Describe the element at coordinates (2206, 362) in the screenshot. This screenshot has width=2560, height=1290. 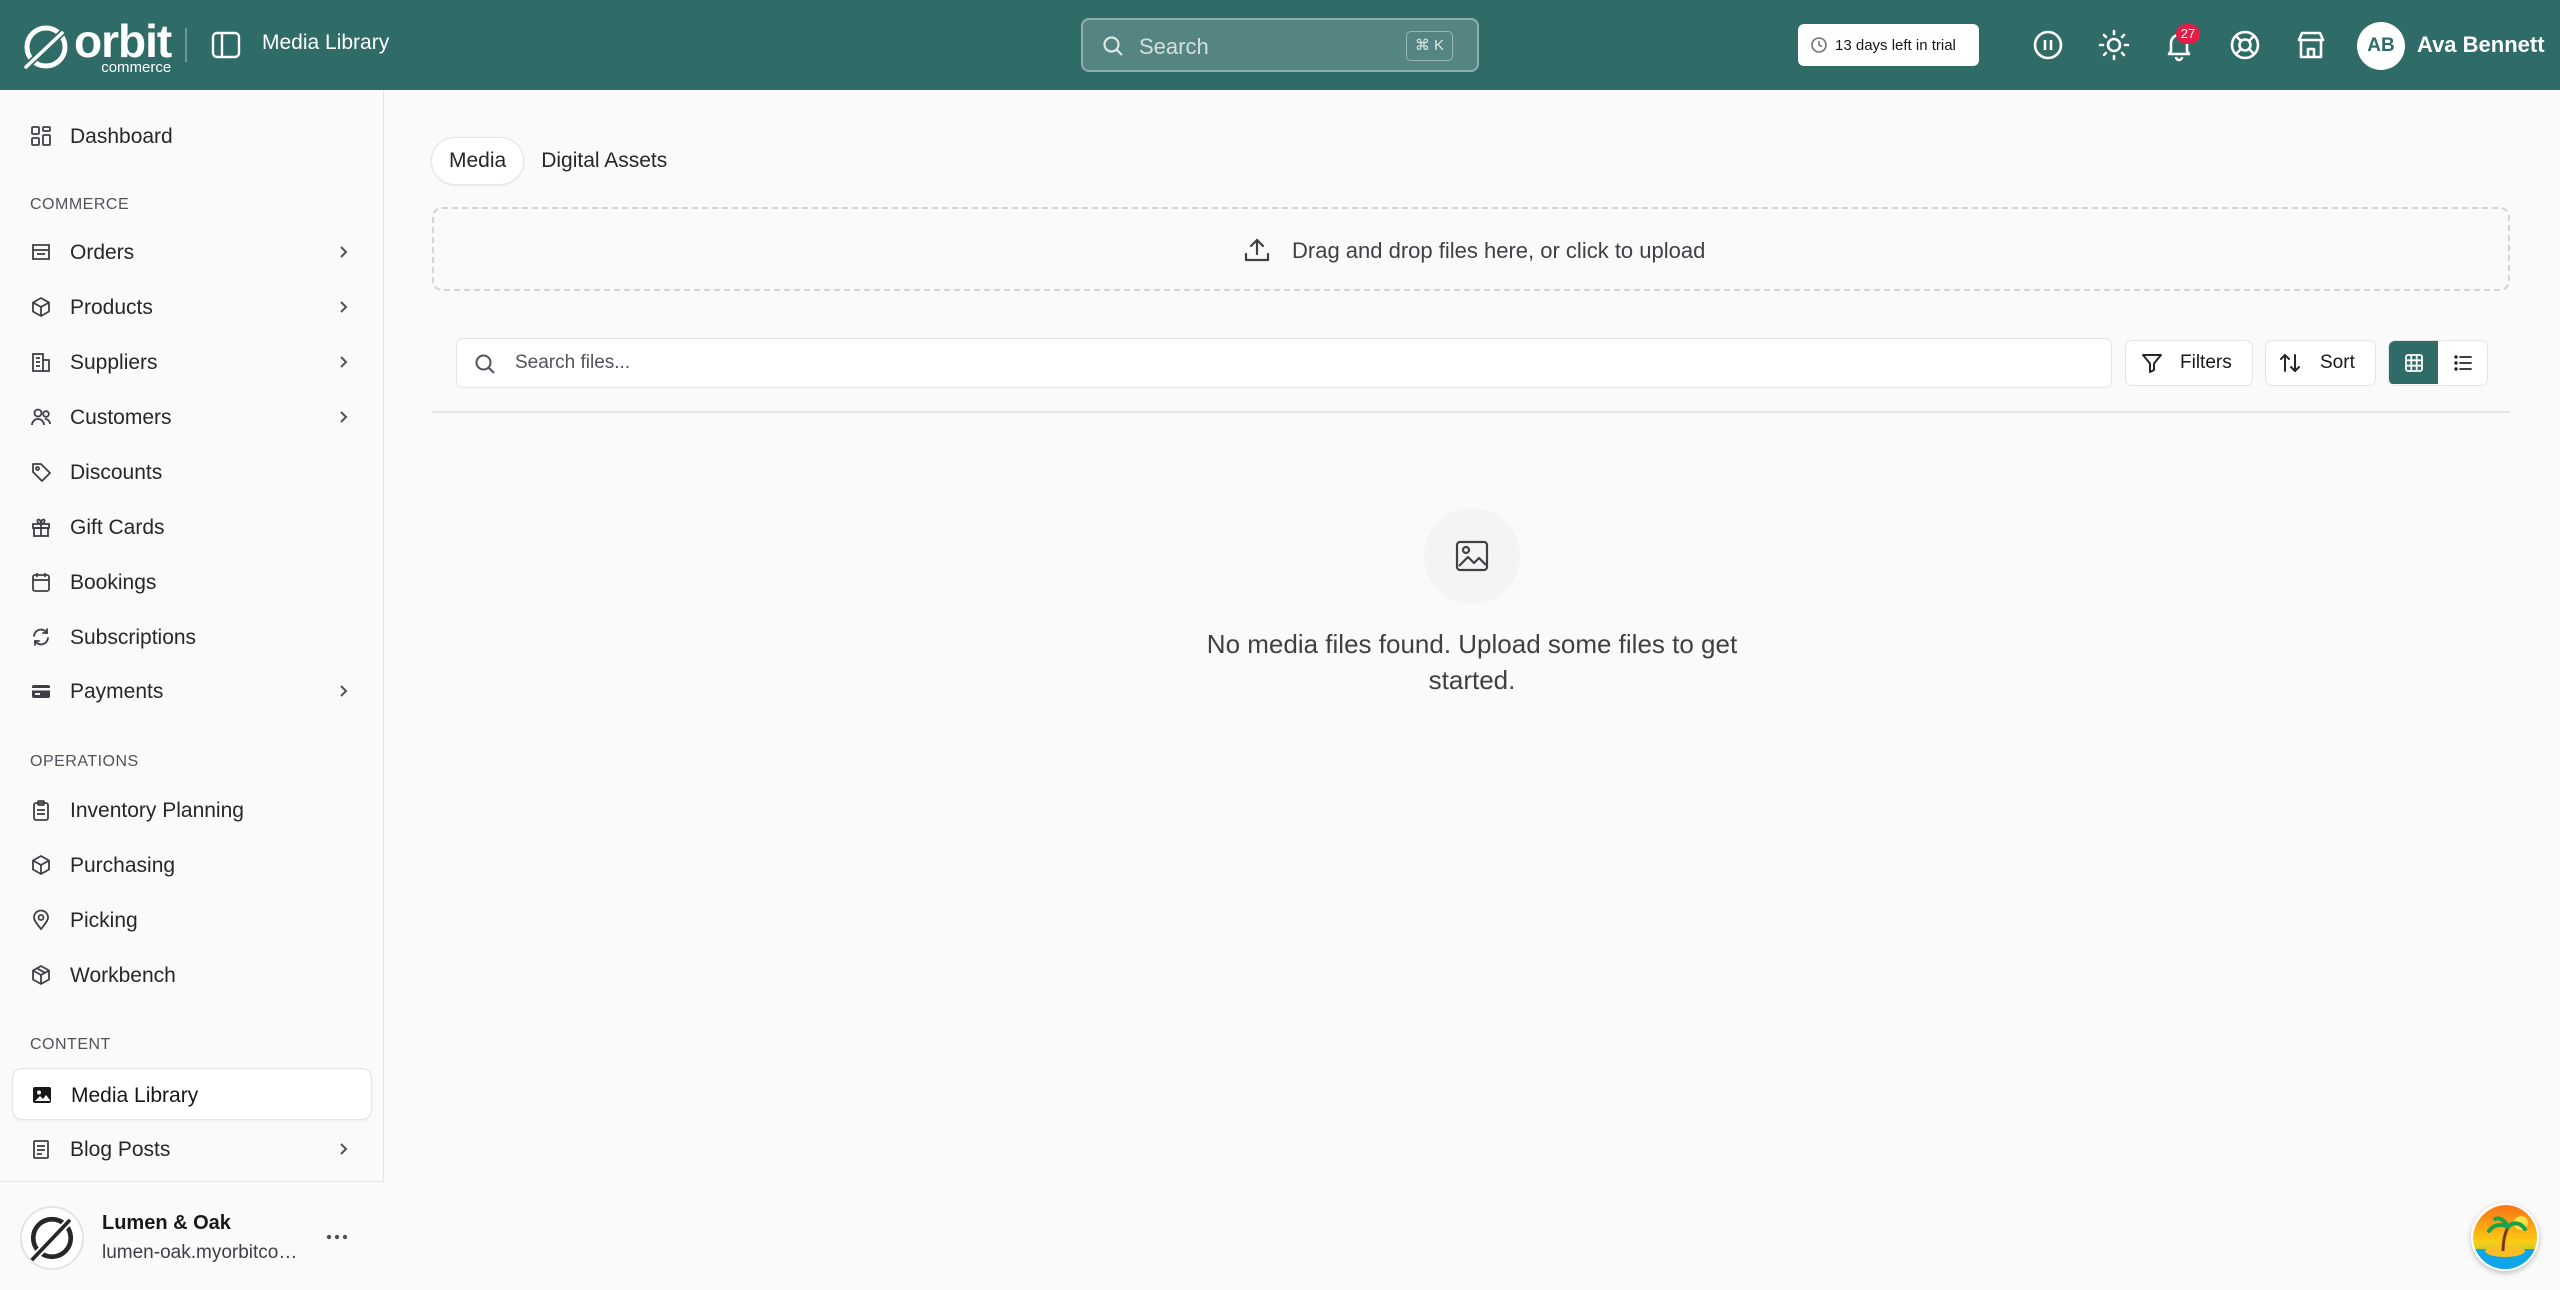
I see `filters-label: Filters` at that location.